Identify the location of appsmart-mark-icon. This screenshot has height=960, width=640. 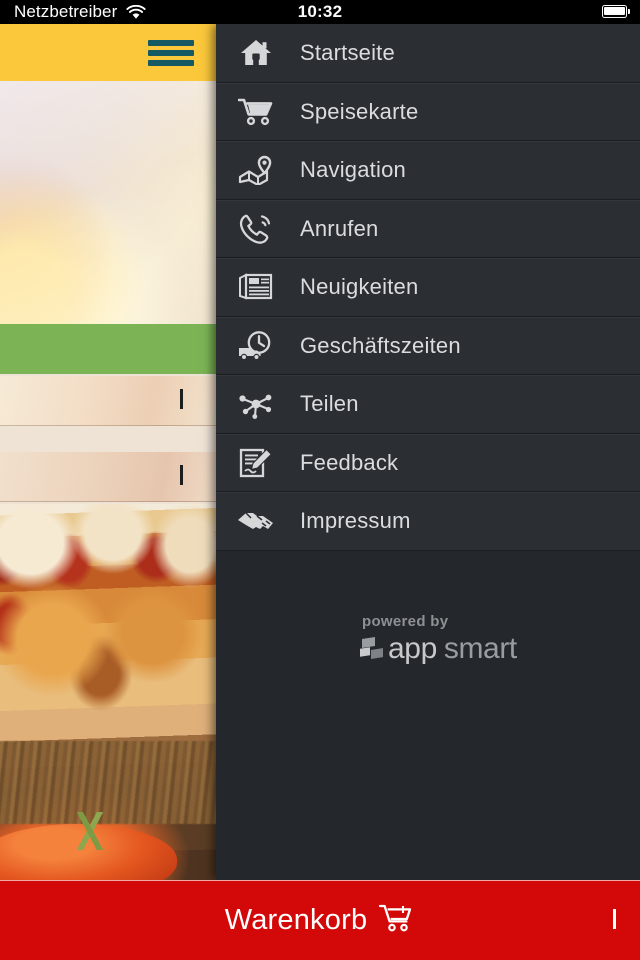
(373, 649).